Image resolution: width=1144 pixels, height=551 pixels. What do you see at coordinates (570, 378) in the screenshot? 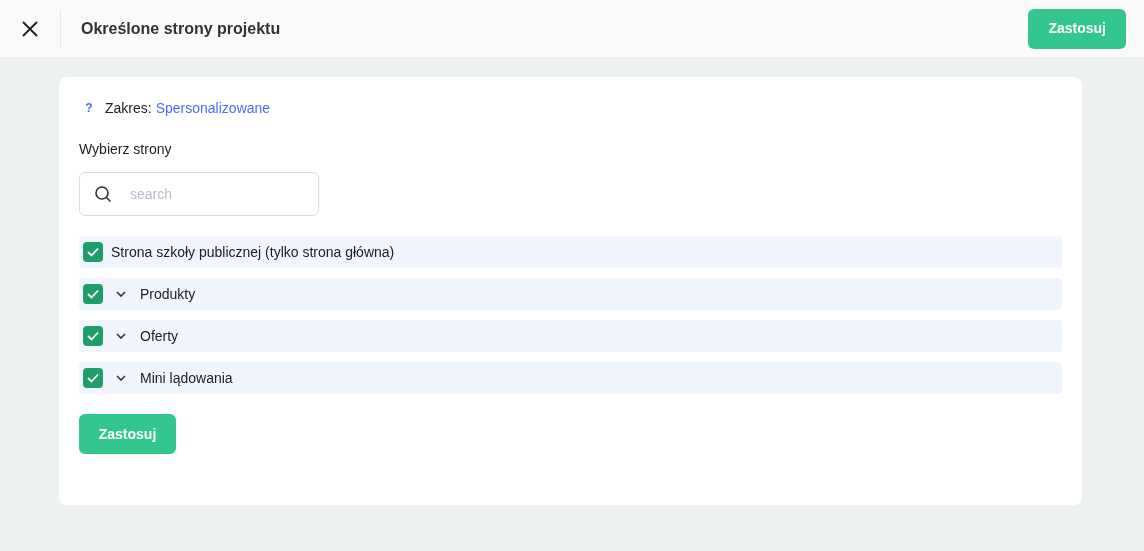
I see `page-row: Mini lądowania` at bounding box center [570, 378].